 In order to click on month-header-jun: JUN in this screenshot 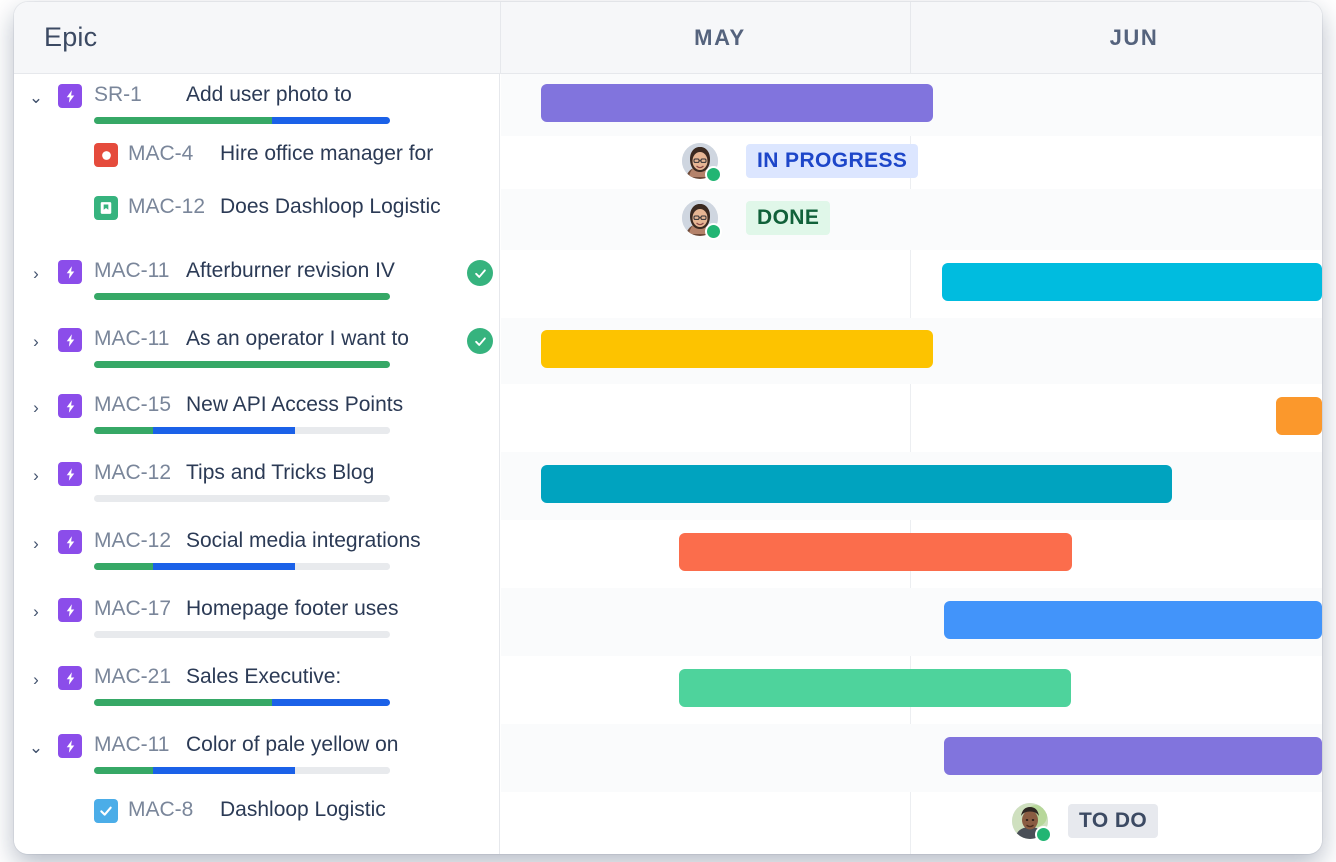, I will do `click(1134, 37)`.